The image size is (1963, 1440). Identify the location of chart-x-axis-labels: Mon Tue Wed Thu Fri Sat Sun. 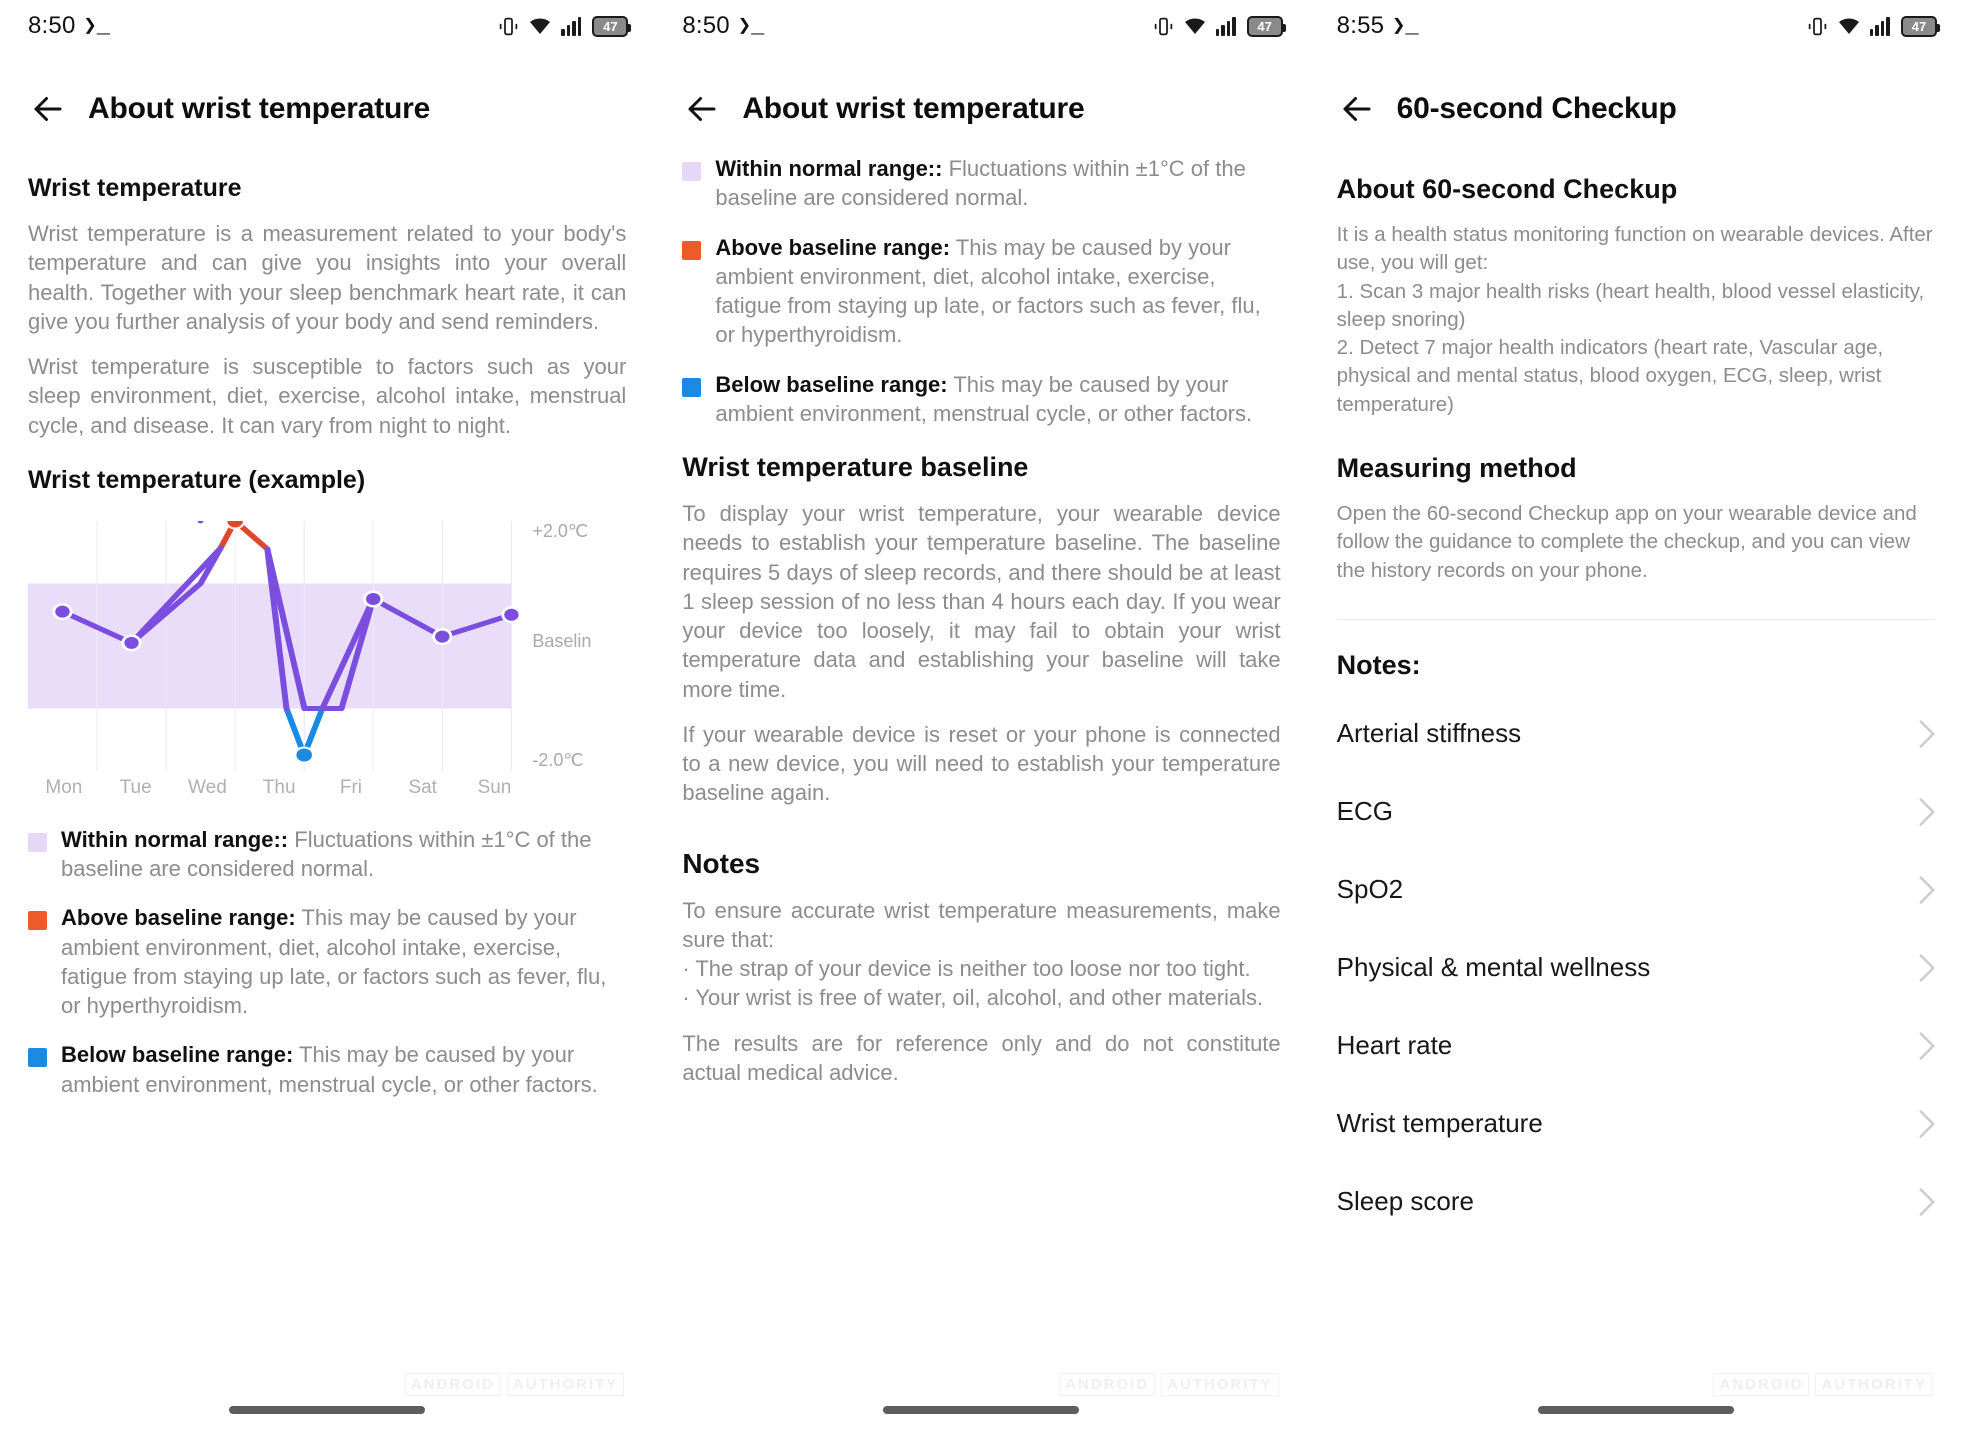
(327, 788).